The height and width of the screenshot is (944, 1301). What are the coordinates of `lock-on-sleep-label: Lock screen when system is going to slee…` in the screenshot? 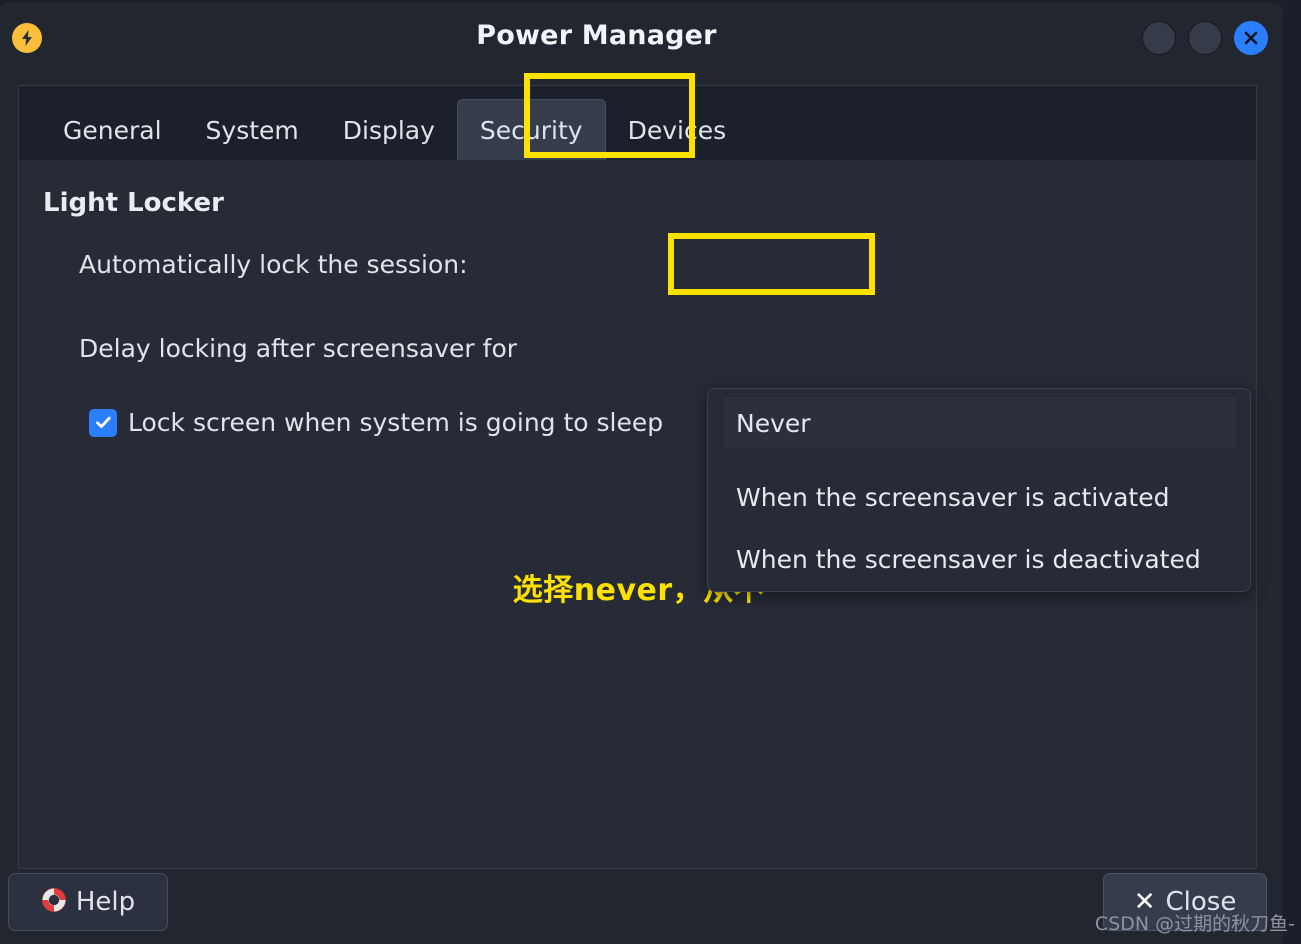 It's located at (396, 422).